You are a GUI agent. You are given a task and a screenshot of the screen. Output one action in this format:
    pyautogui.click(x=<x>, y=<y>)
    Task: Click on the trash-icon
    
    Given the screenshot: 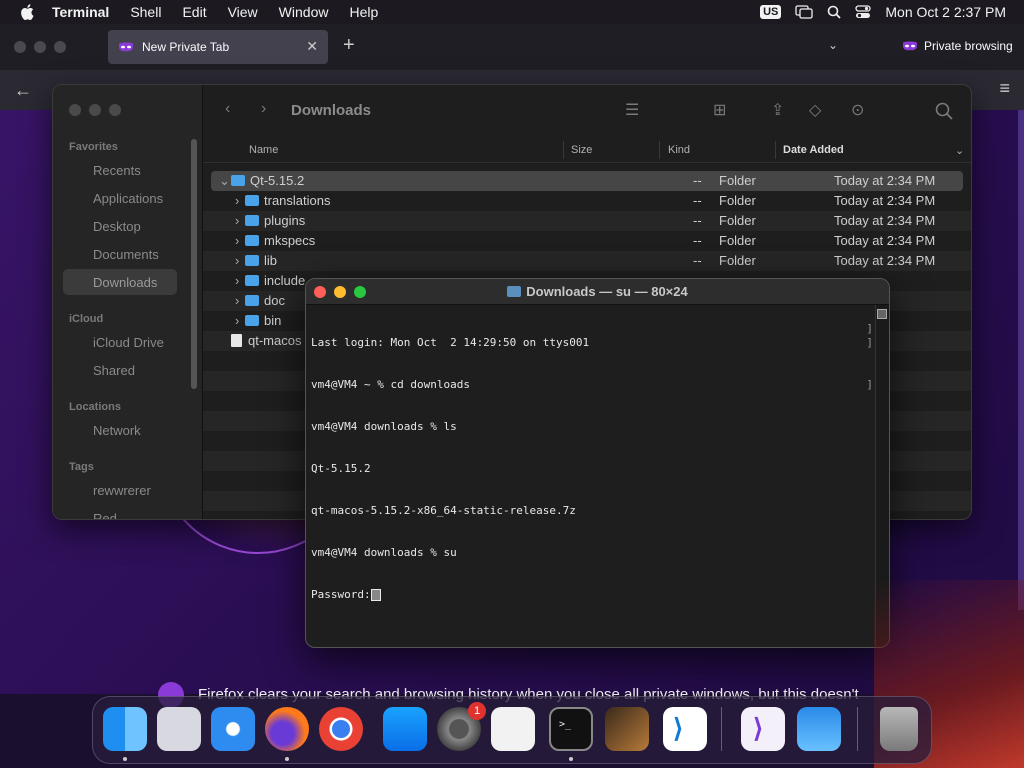 What is the action you would take?
    pyautogui.click(x=899, y=729)
    